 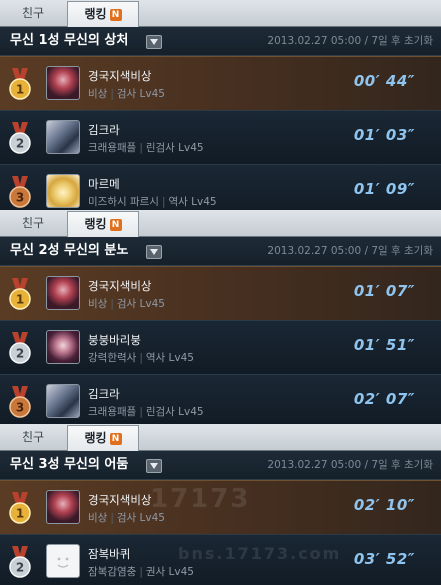 I want to click on player-info: 잠복감염충 | 권사 Lv45, so click(x=141, y=572).